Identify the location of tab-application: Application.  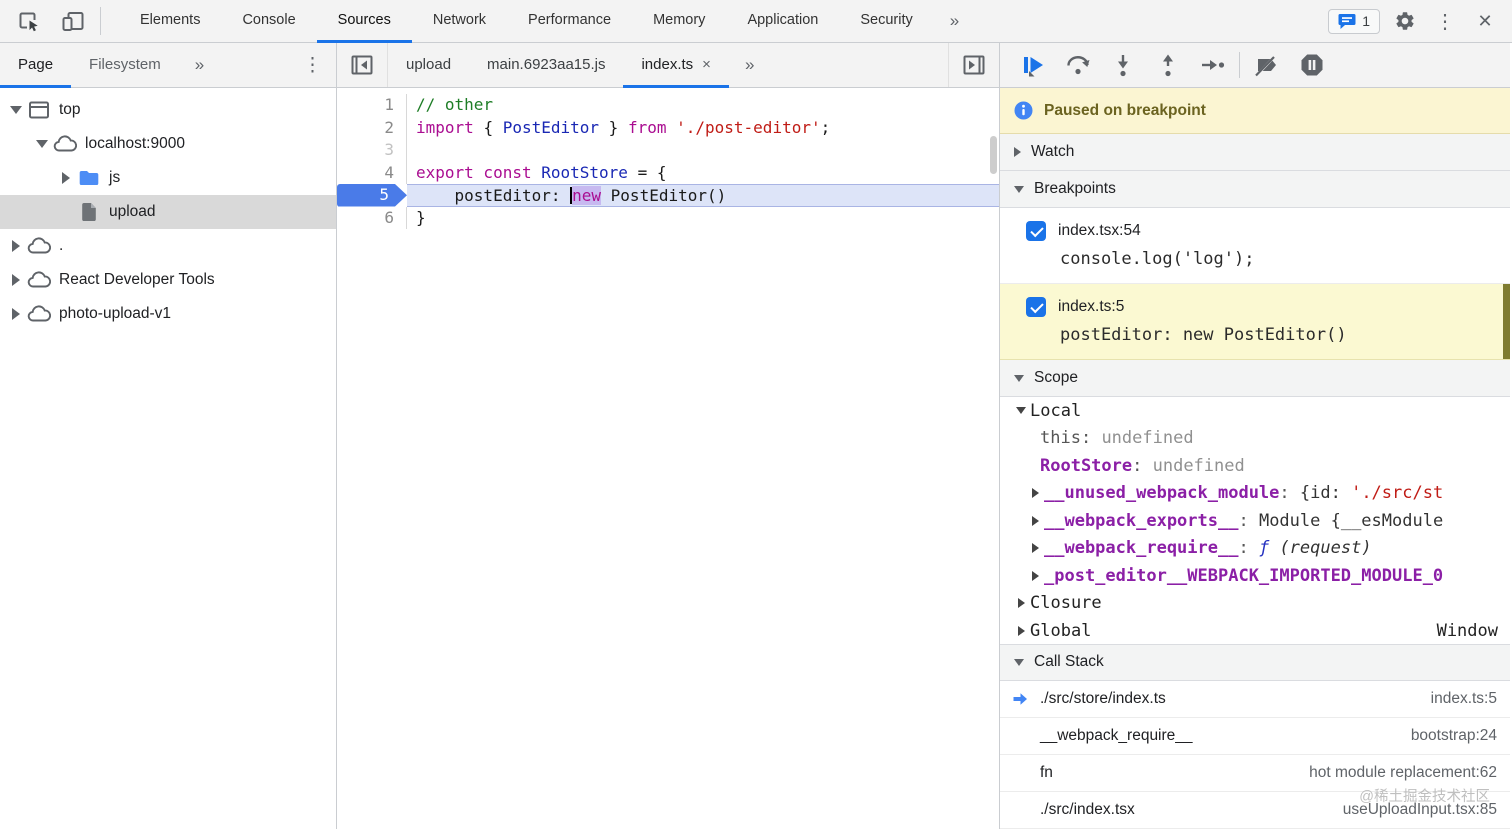
(782, 21).